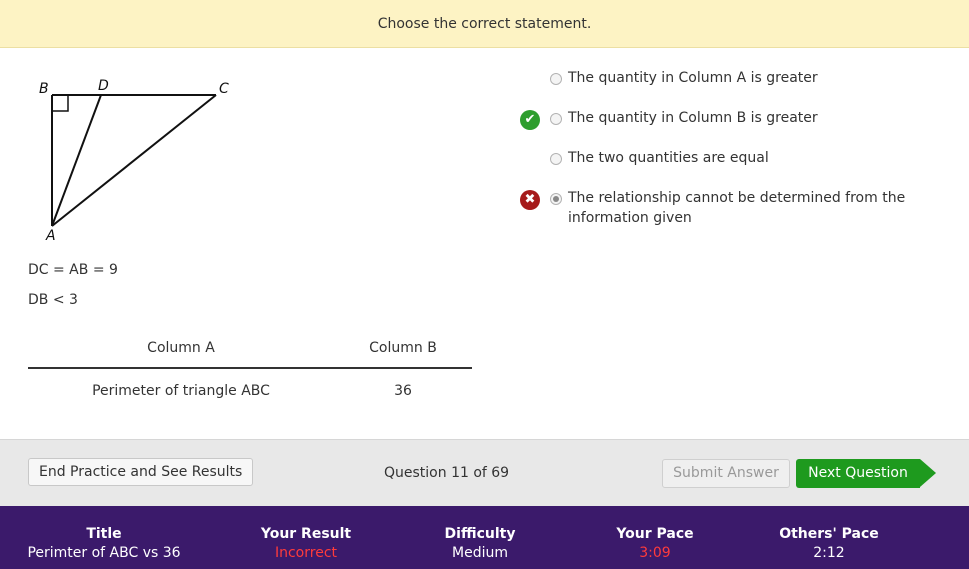  I want to click on column-b-header: Column B, so click(403, 348).